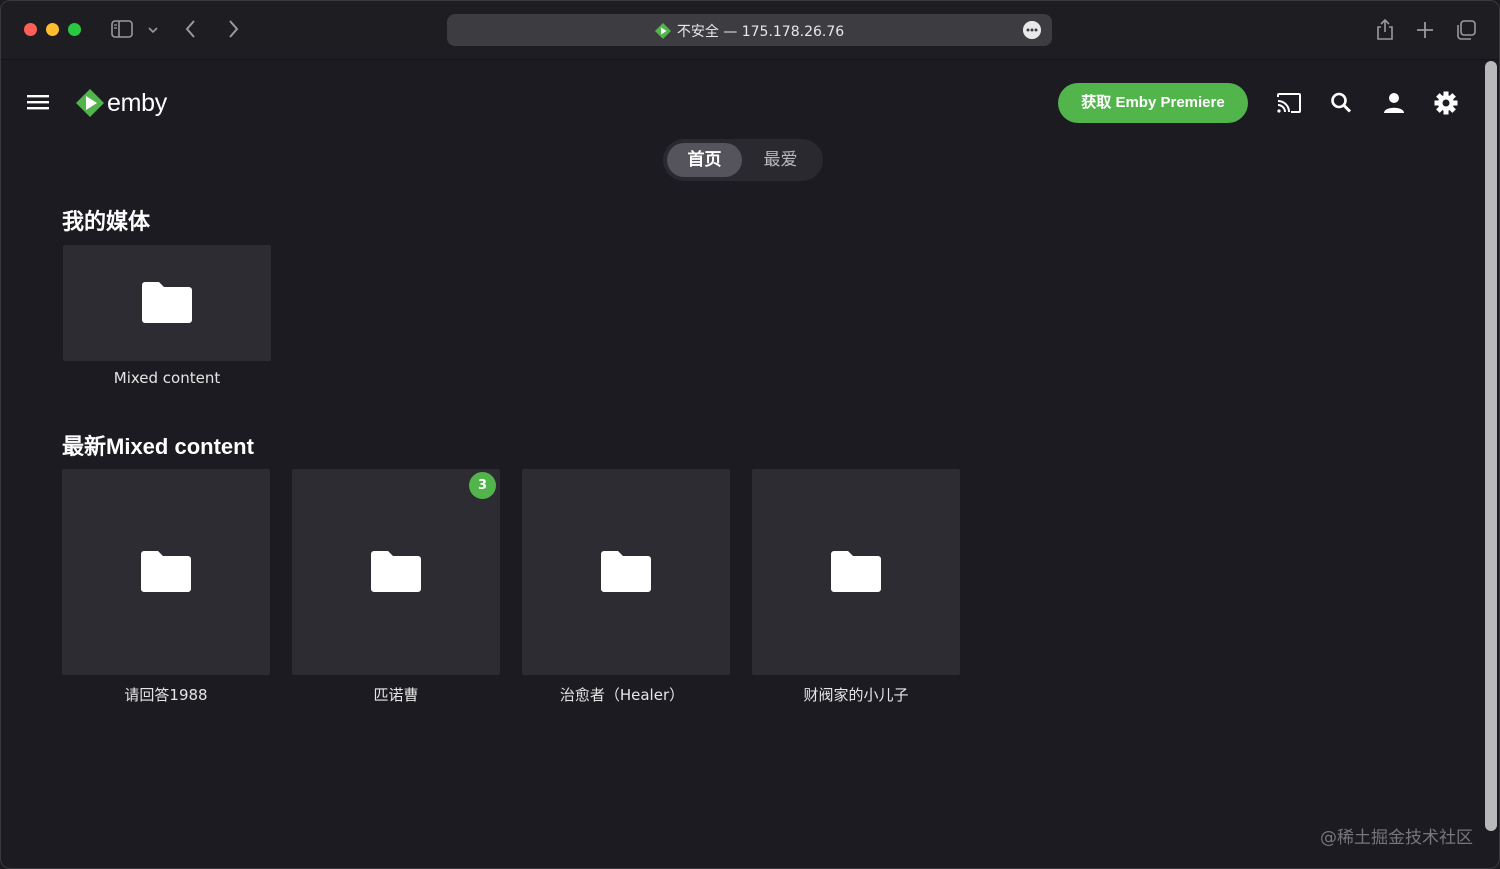 The width and height of the screenshot is (1500, 869). Describe the element at coordinates (662, 31) in the screenshot. I see `emby-site-icon` at that location.